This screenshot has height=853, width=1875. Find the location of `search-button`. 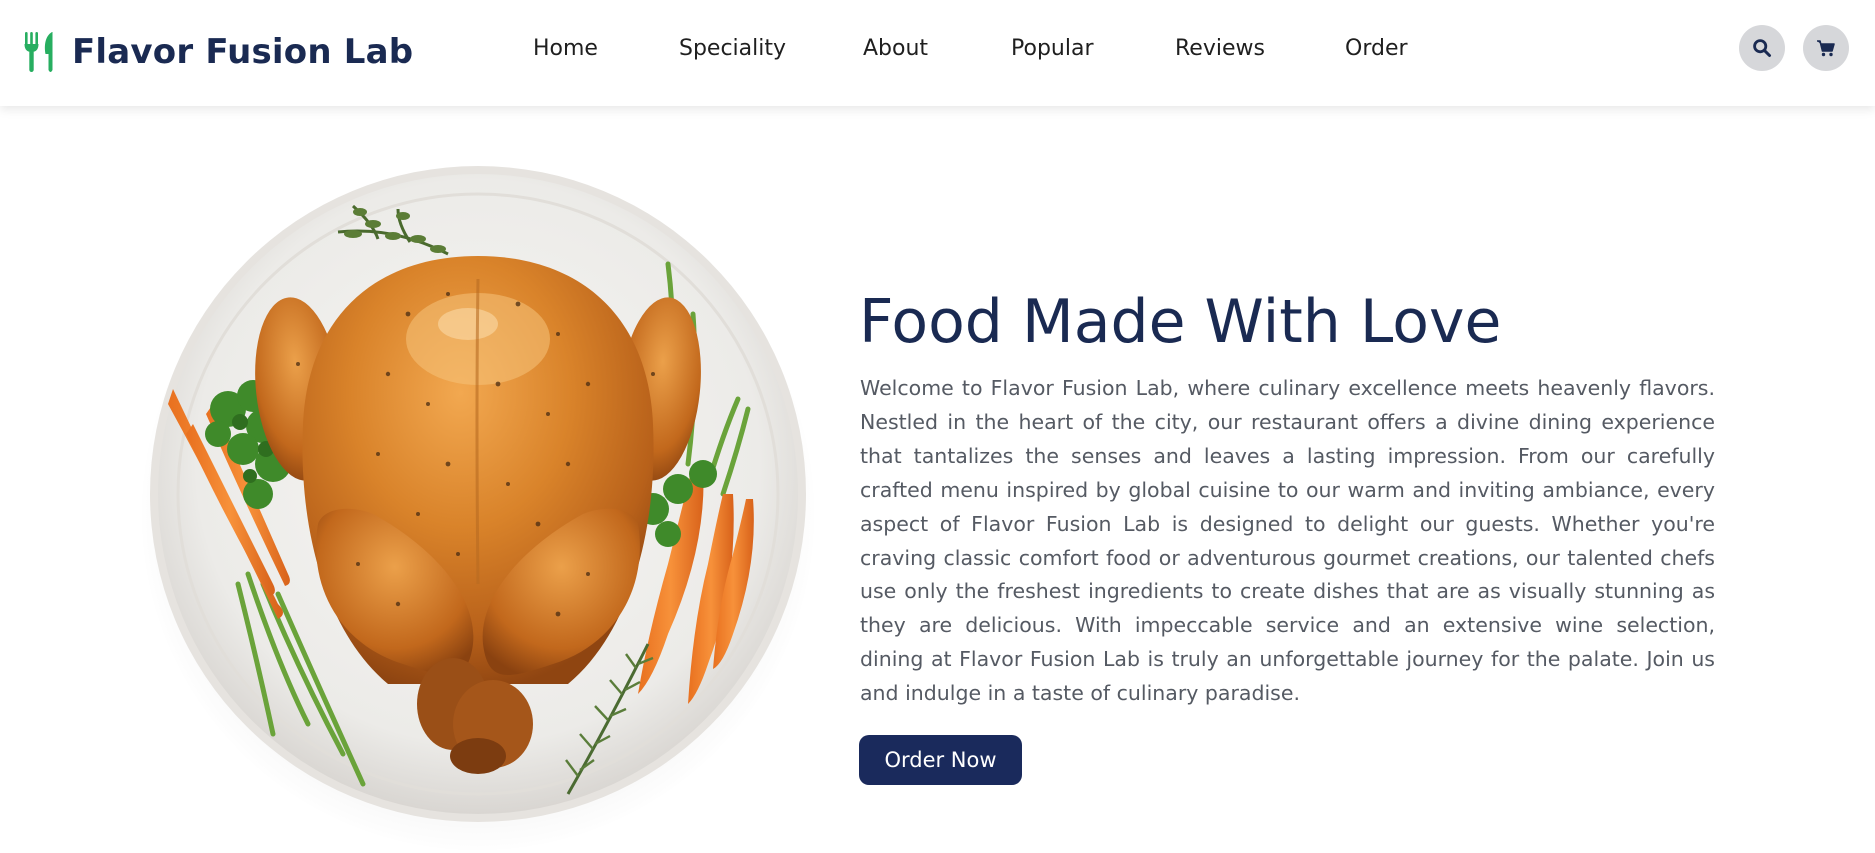

search-button is located at coordinates (1762, 48).